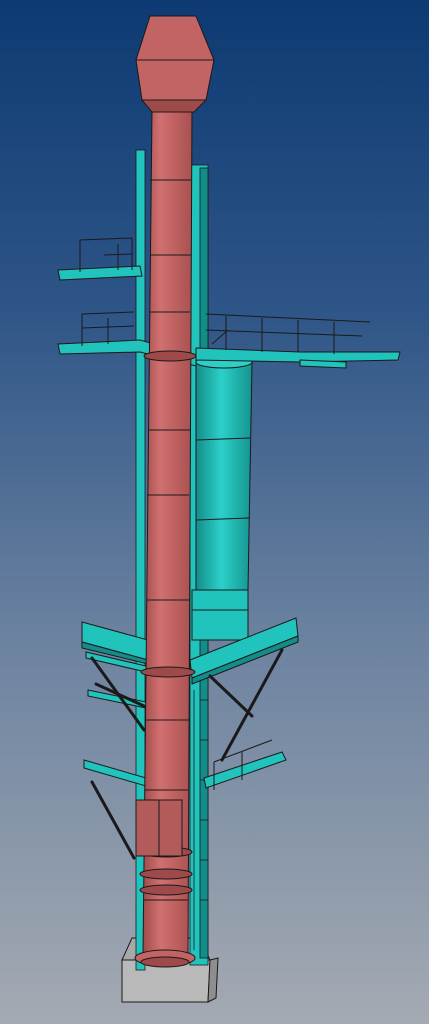  Describe the element at coordinates (175, 64) in the screenshot. I see `chimney-cap` at that location.